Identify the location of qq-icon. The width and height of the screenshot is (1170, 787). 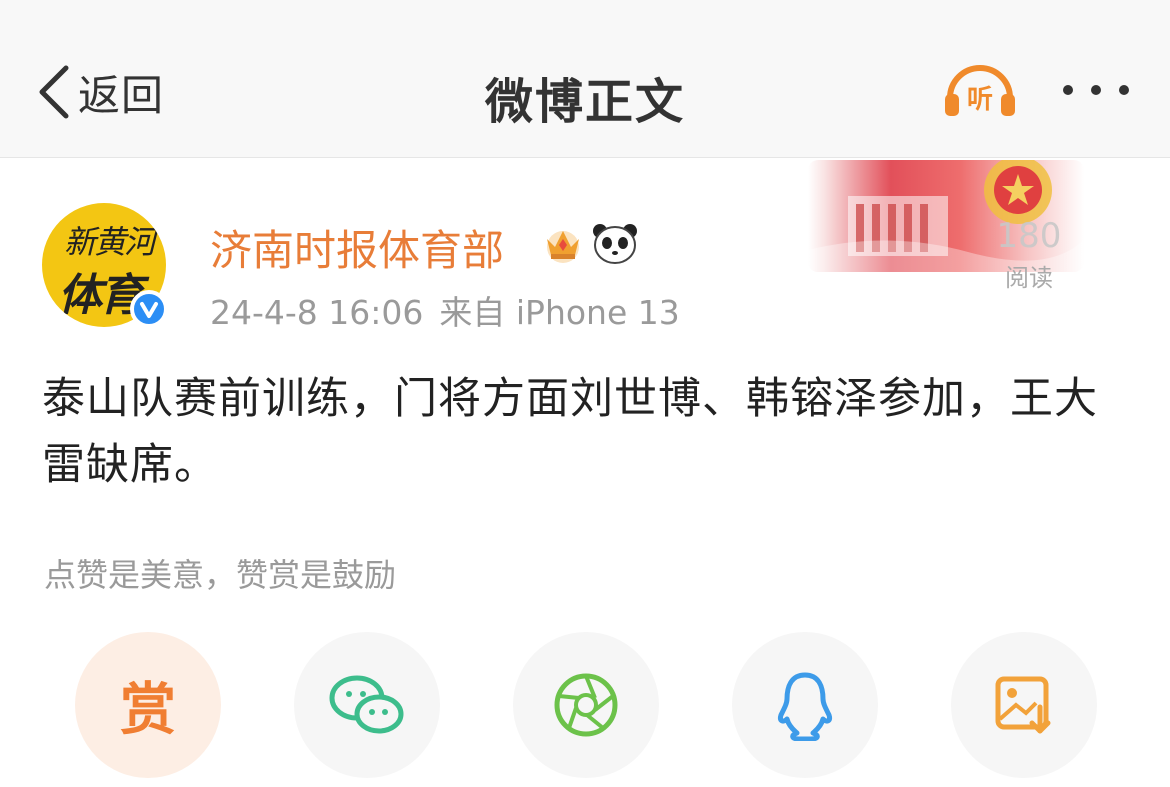
(805, 706).